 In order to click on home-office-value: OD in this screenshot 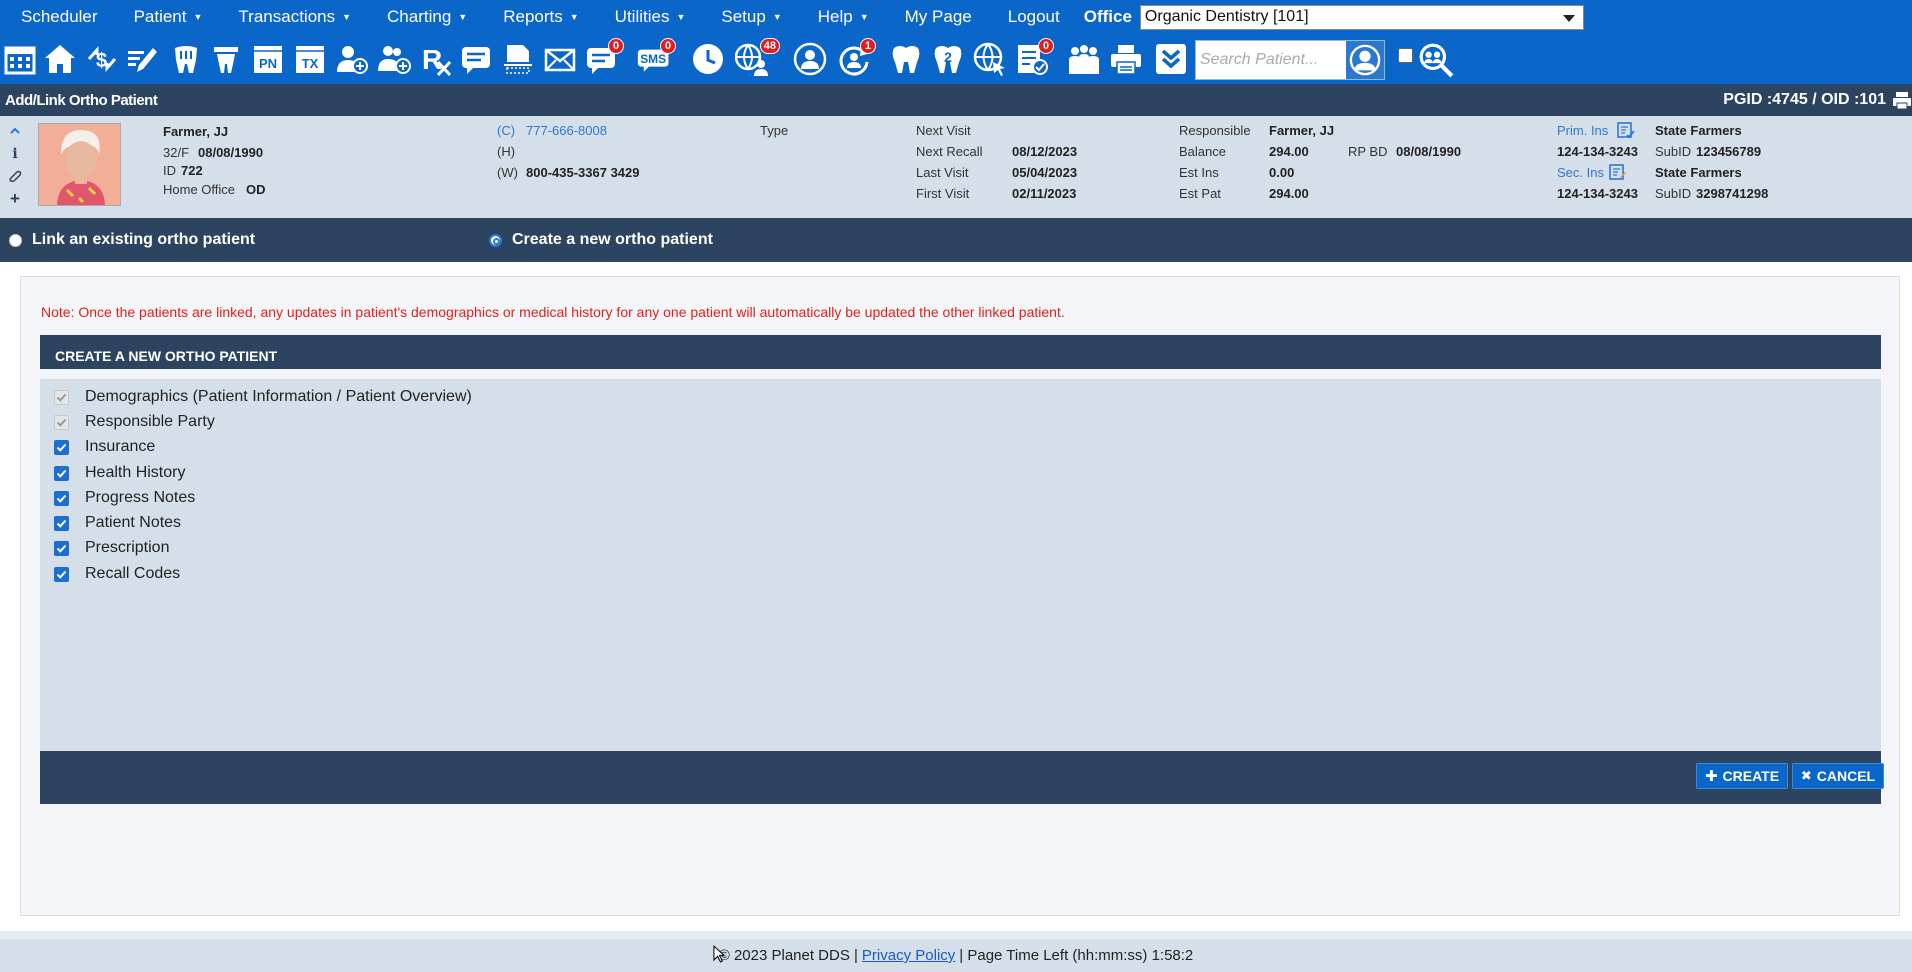, I will do `click(256, 189)`.